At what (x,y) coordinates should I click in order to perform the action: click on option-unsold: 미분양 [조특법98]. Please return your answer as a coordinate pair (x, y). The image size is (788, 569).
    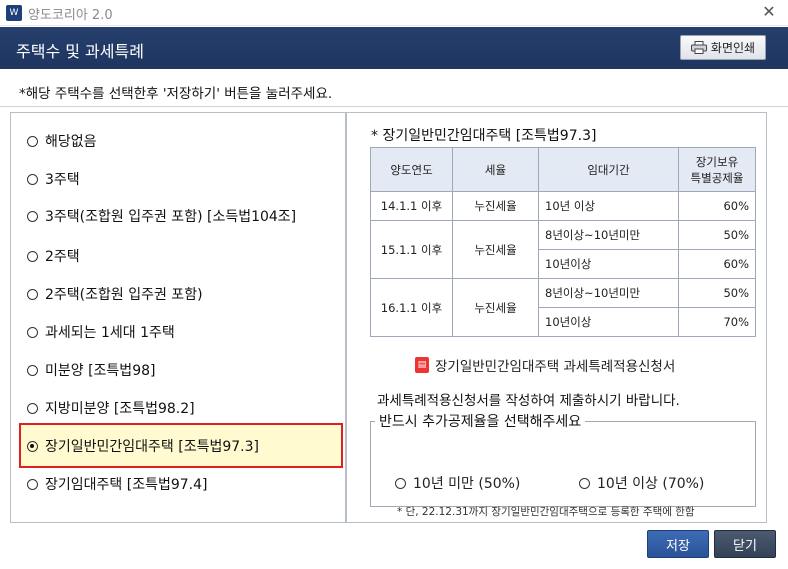
    Looking at the image, I should click on (91, 370).